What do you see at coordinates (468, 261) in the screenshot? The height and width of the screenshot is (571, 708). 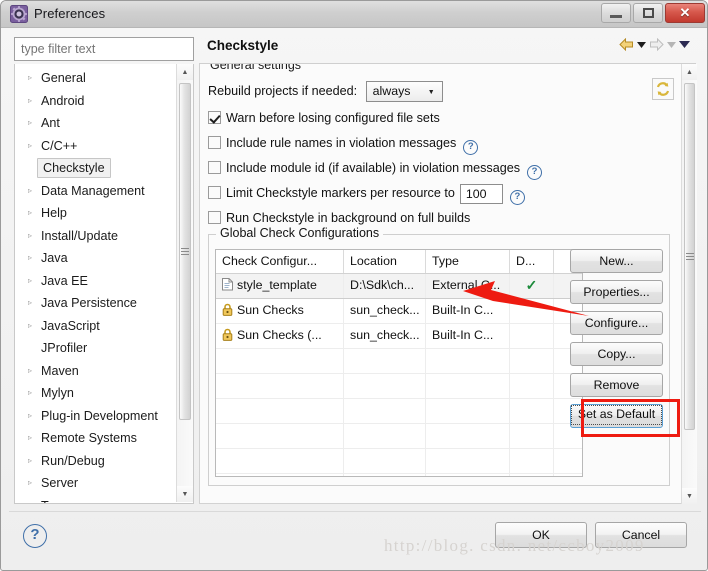 I see `column-header-2: Type` at bounding box center [468, 261].